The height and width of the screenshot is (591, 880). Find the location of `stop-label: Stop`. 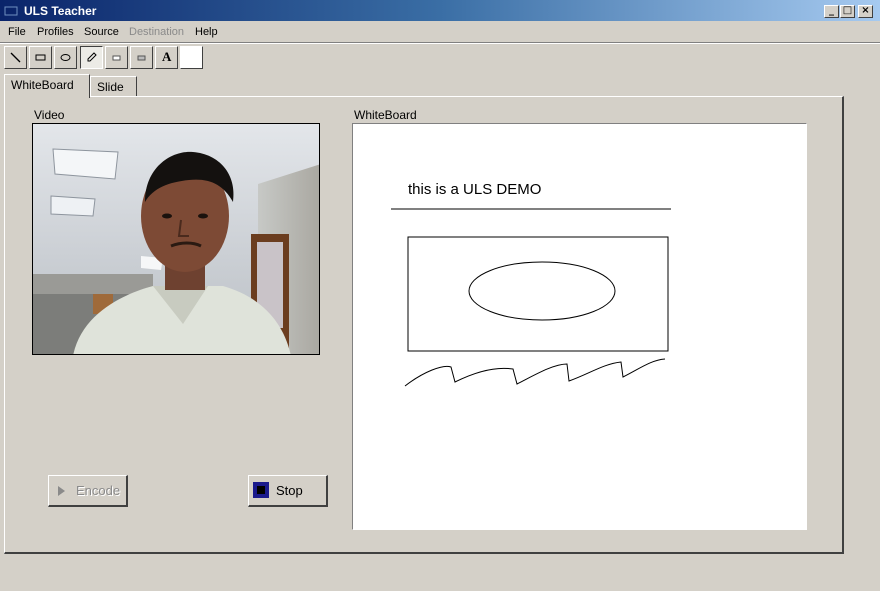

stop-label: Stop is located at coordinates (289, 490).